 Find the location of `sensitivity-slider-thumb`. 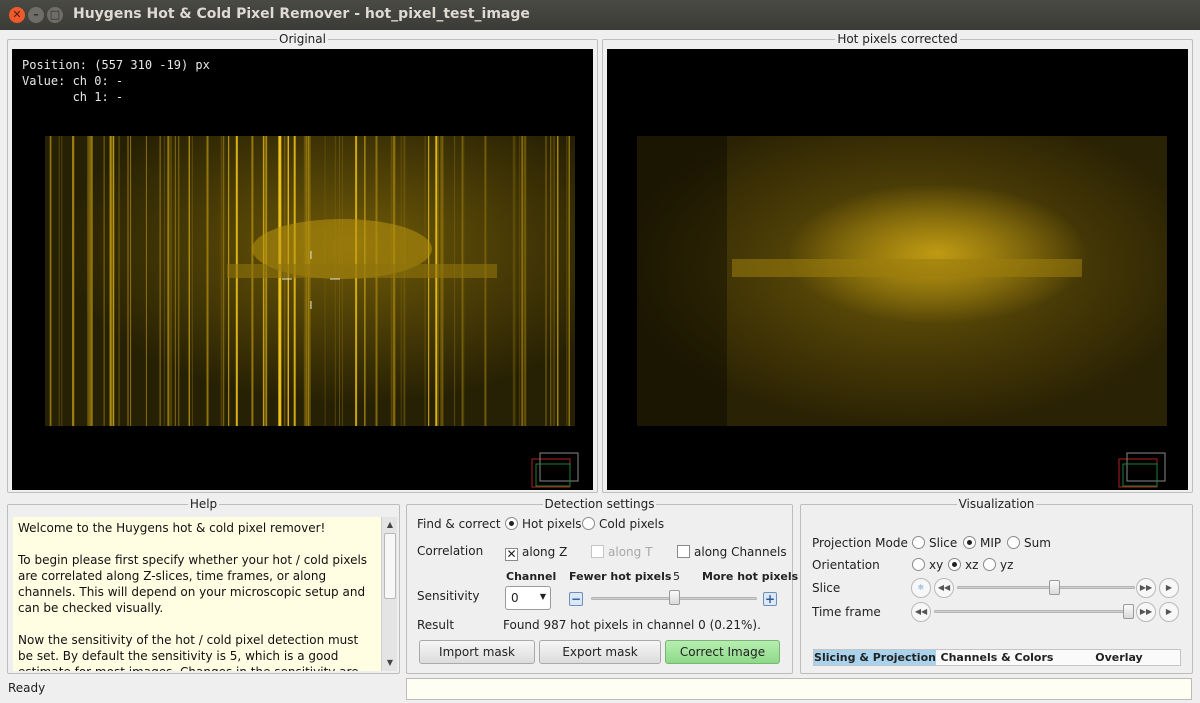

sensitivity-slider-thumb is located at coordinates (674, 597).